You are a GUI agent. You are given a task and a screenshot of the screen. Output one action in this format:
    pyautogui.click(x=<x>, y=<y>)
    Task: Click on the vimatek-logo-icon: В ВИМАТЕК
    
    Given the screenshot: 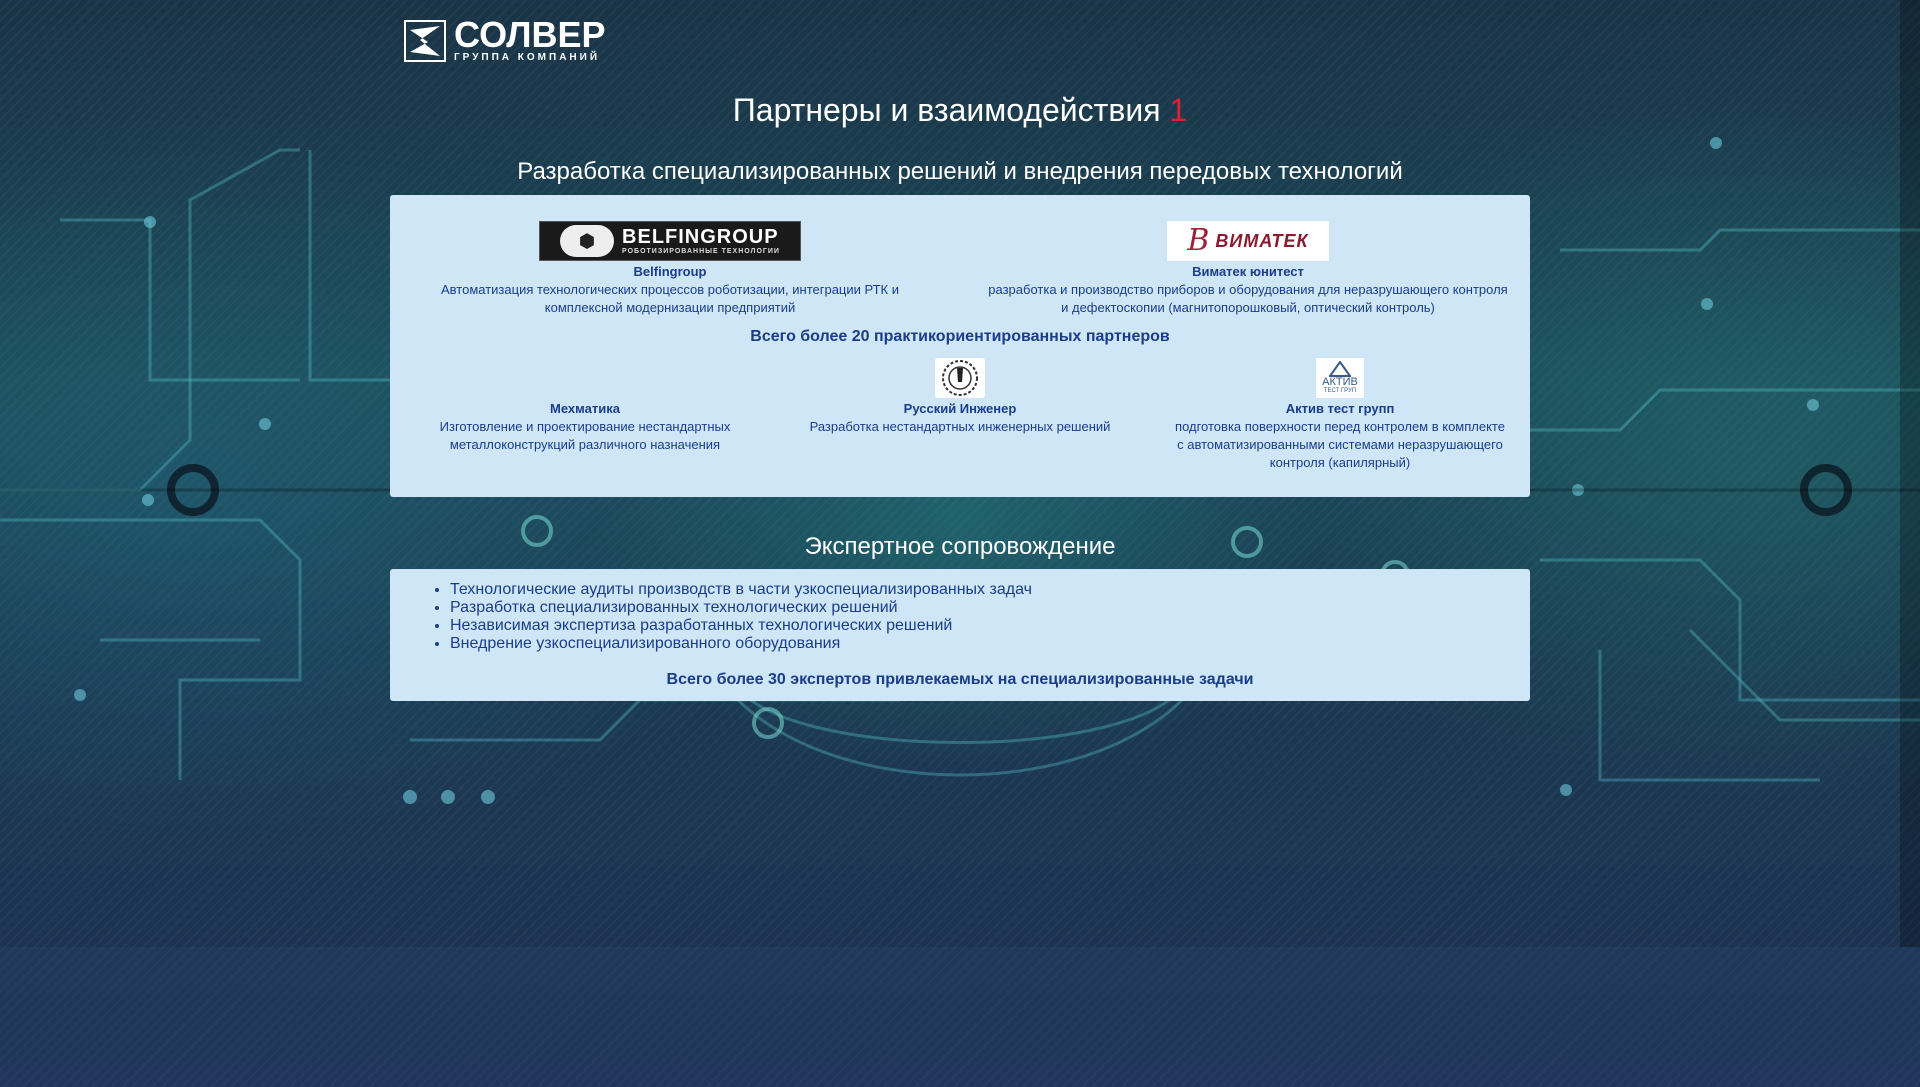 What is the action you would take?
    pyautogui.click(x=1248, y=241)
    